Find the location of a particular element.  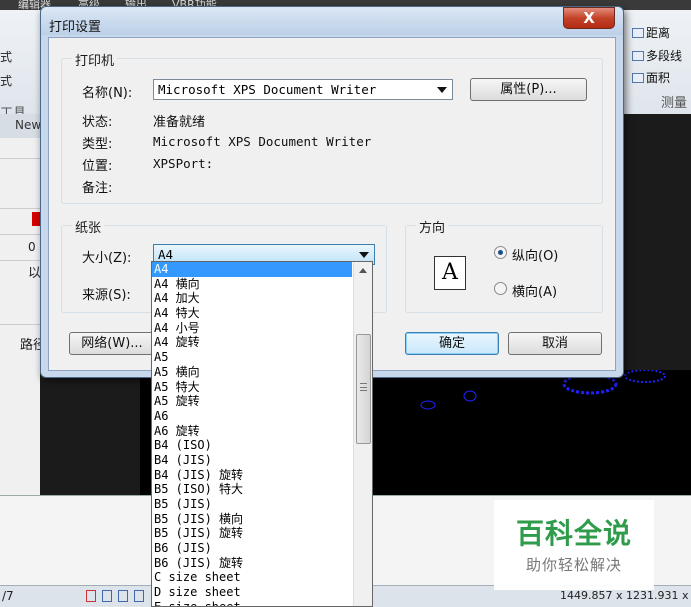

paper-size-value: A4 is located at coordinates (166, 254).